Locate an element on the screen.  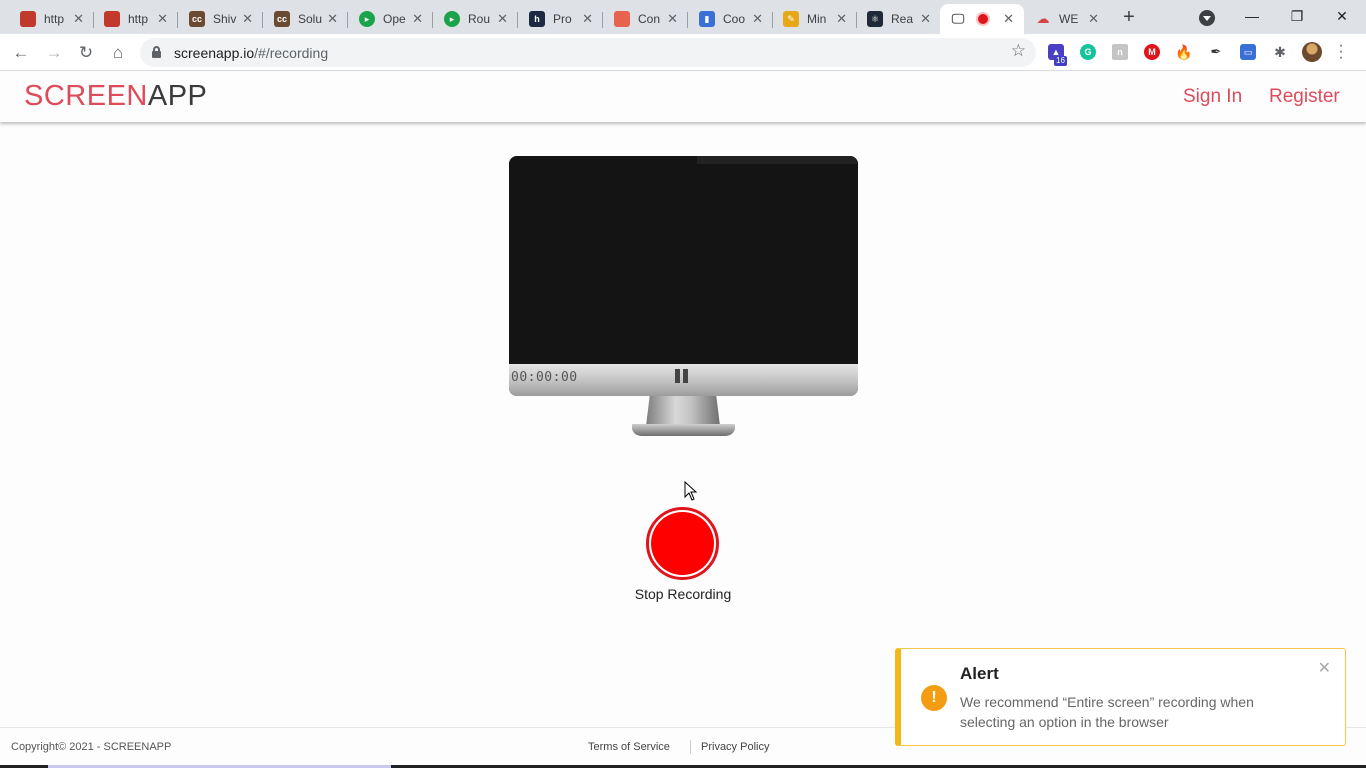
puzzle-extensions-icon: ✱ is located at coordinates (1280, 52).